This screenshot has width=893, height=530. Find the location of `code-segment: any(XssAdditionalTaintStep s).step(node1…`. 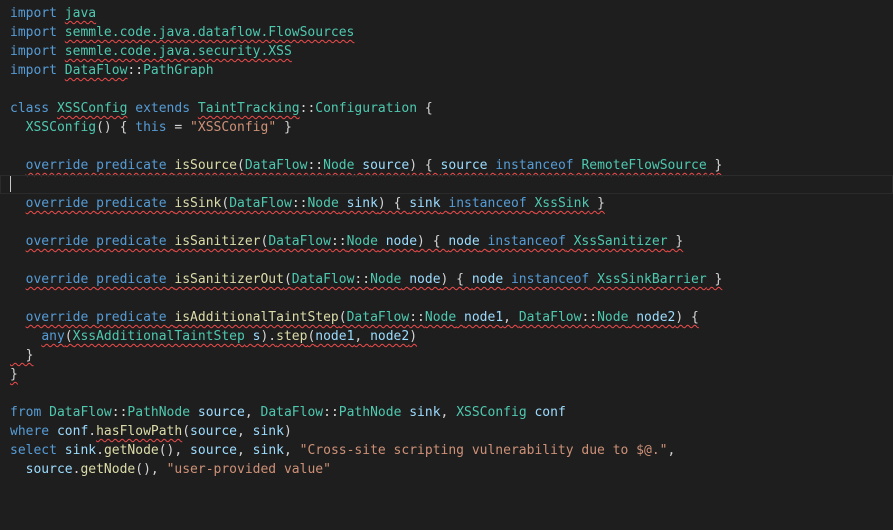

code-segment: any(XssAdditionalTaintStep s).step(node1… is located at coordinates (229, 336).